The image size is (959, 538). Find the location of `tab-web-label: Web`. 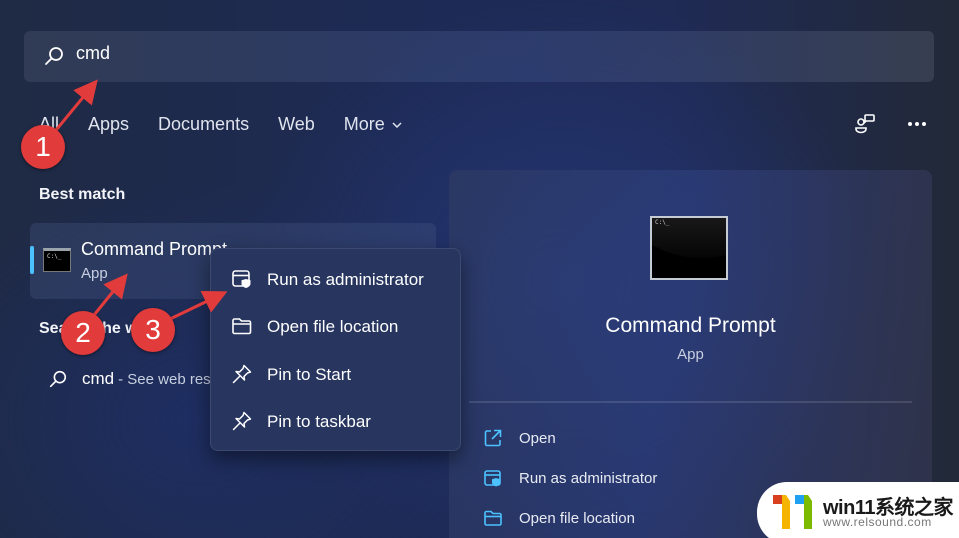

tab-web-label: Web is located at coordinates (296, 124).